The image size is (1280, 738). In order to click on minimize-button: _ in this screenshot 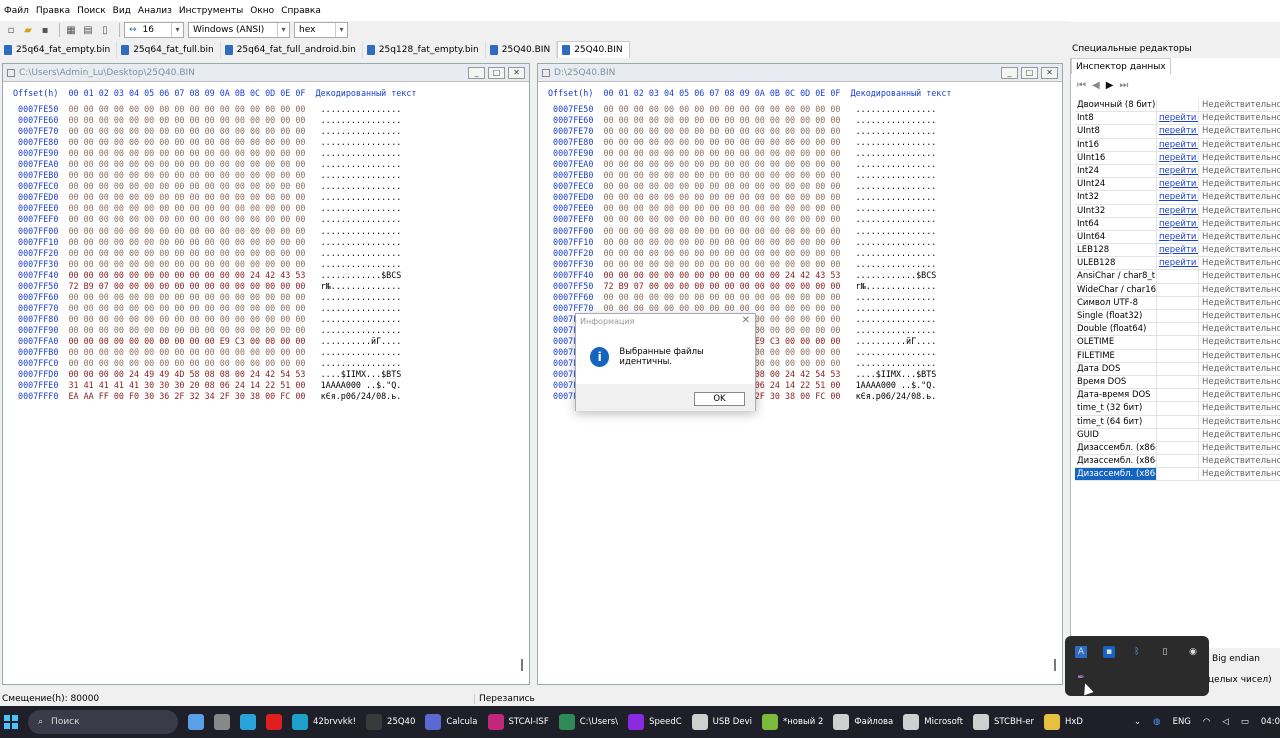, I will do `click(476, 73)`.